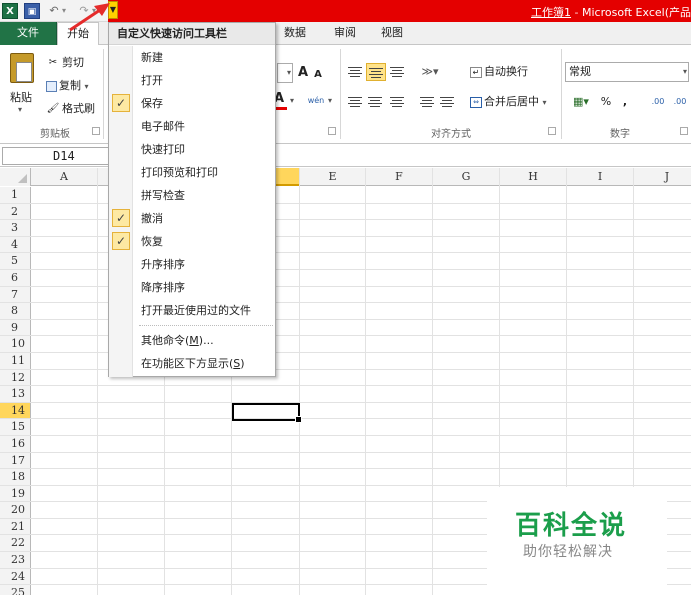 The height and width of the screenshot is (595, 691). What do you see at coordinates (625, 102) in the screenshot?
I see `comma-button: ,` at bounding box center [625, 102].